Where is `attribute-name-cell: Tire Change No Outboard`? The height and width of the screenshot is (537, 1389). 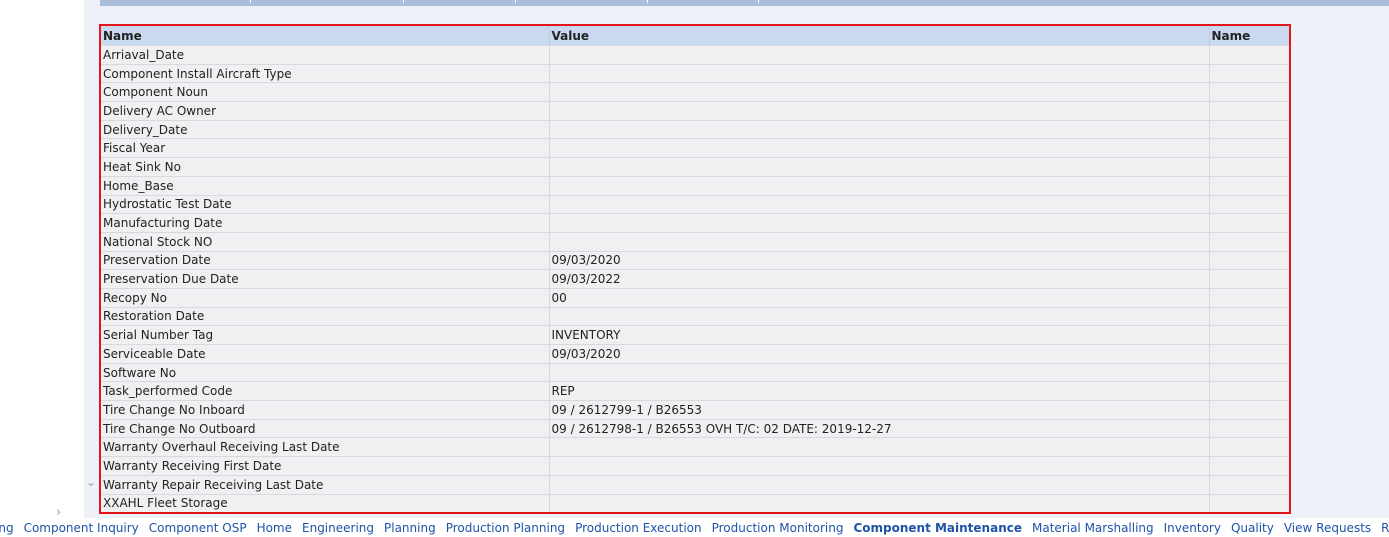
attribute-name-cell: Tire Change No Outboard is located at coordinates (325, 428).